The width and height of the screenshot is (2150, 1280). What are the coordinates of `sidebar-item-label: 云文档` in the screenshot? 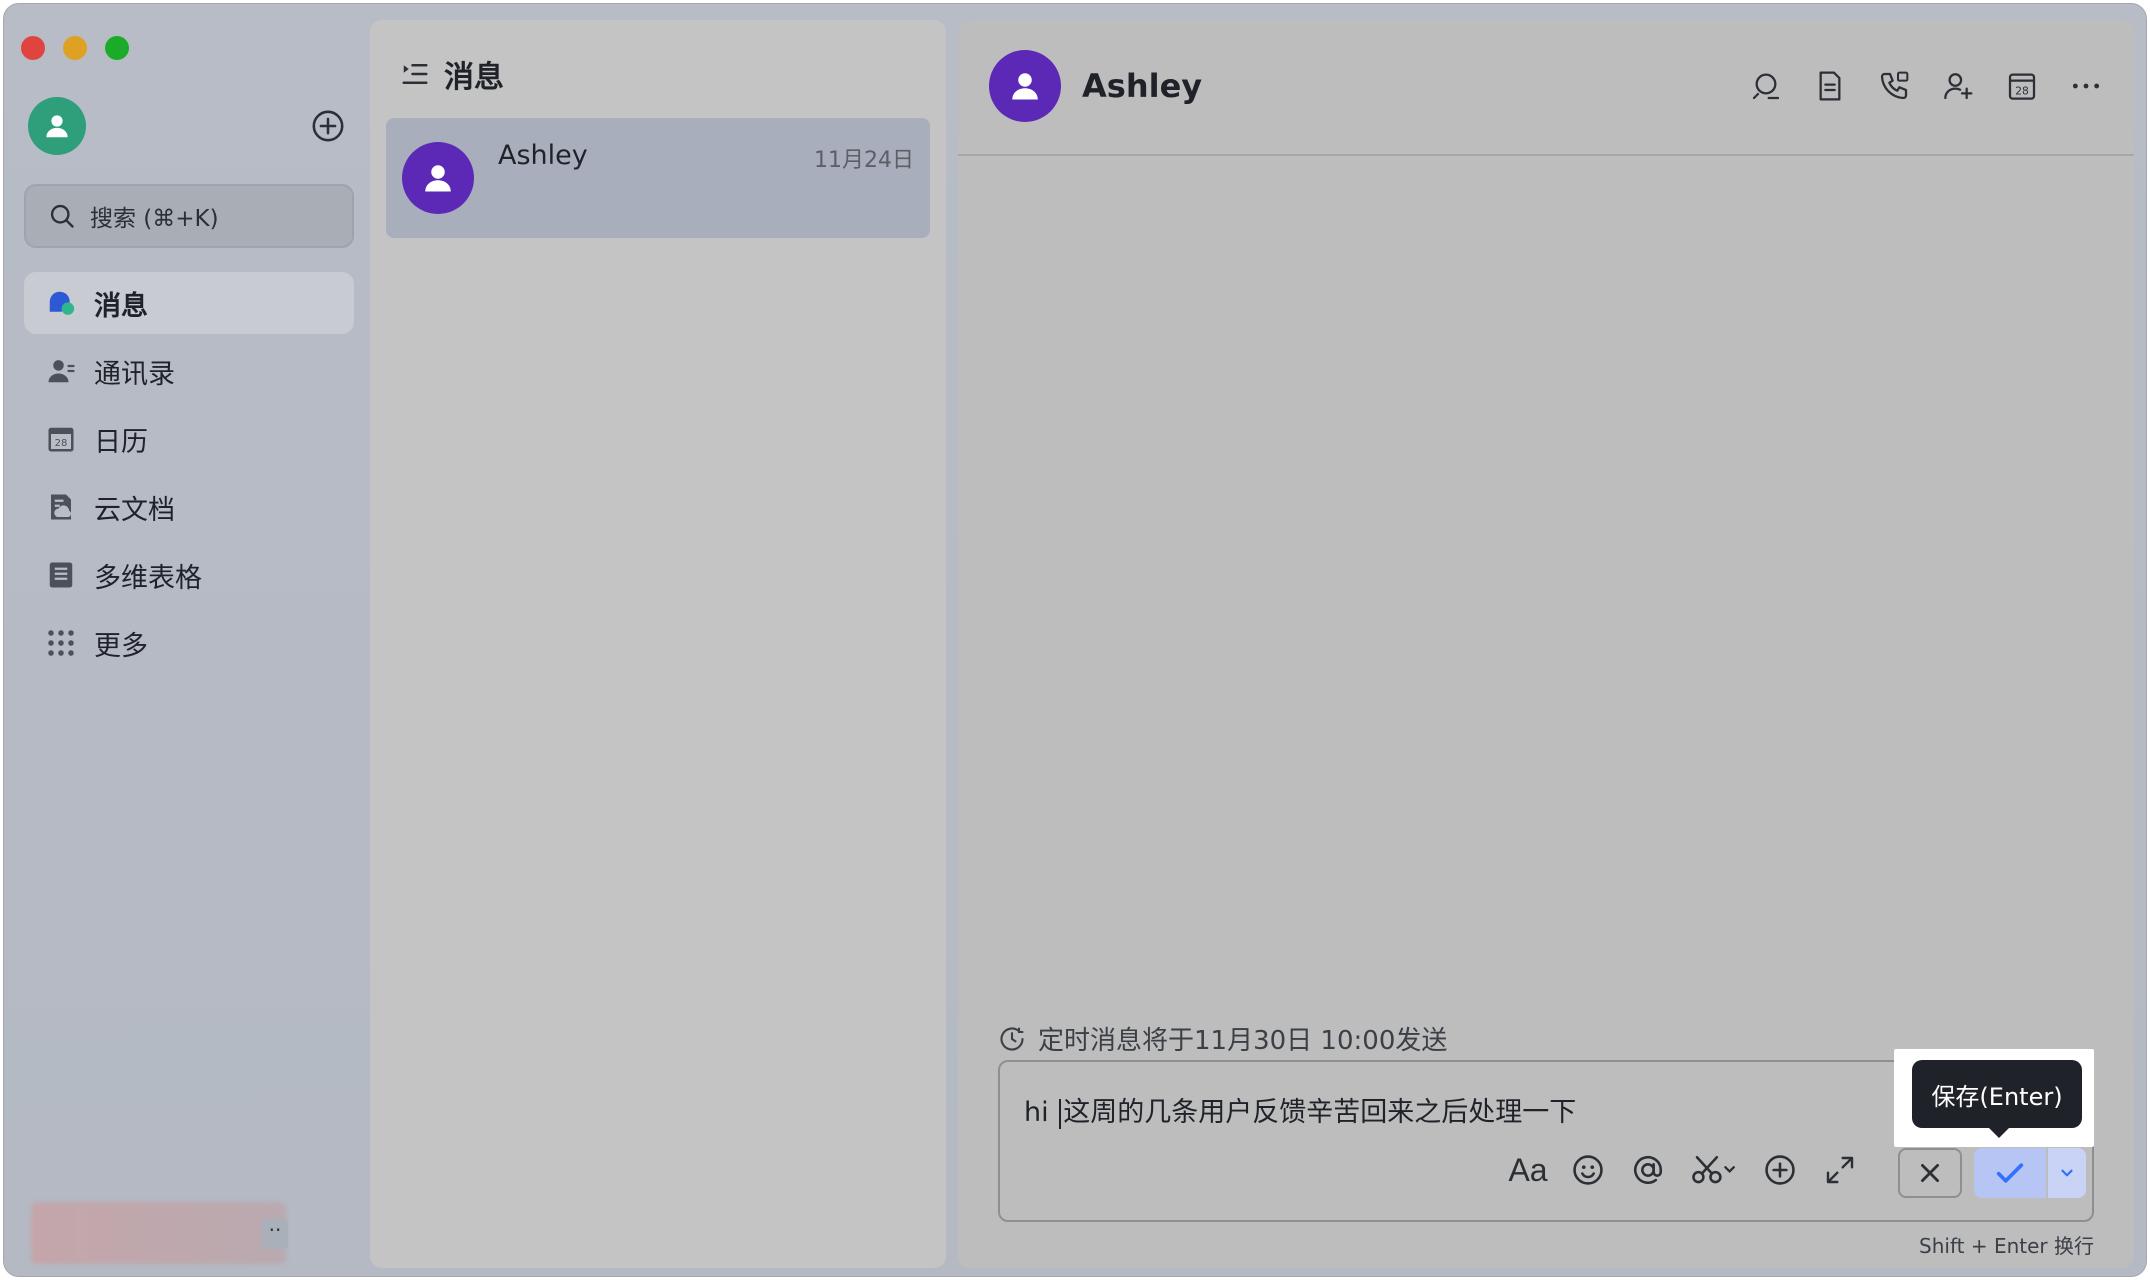 It's located at (134, 510).